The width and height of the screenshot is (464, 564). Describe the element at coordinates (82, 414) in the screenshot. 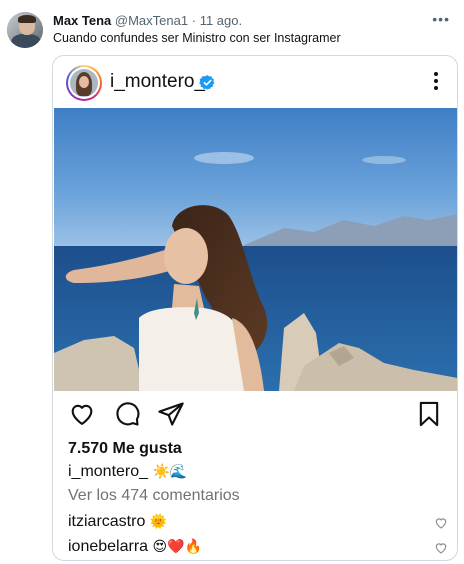

I see `heart-icon` at that location.